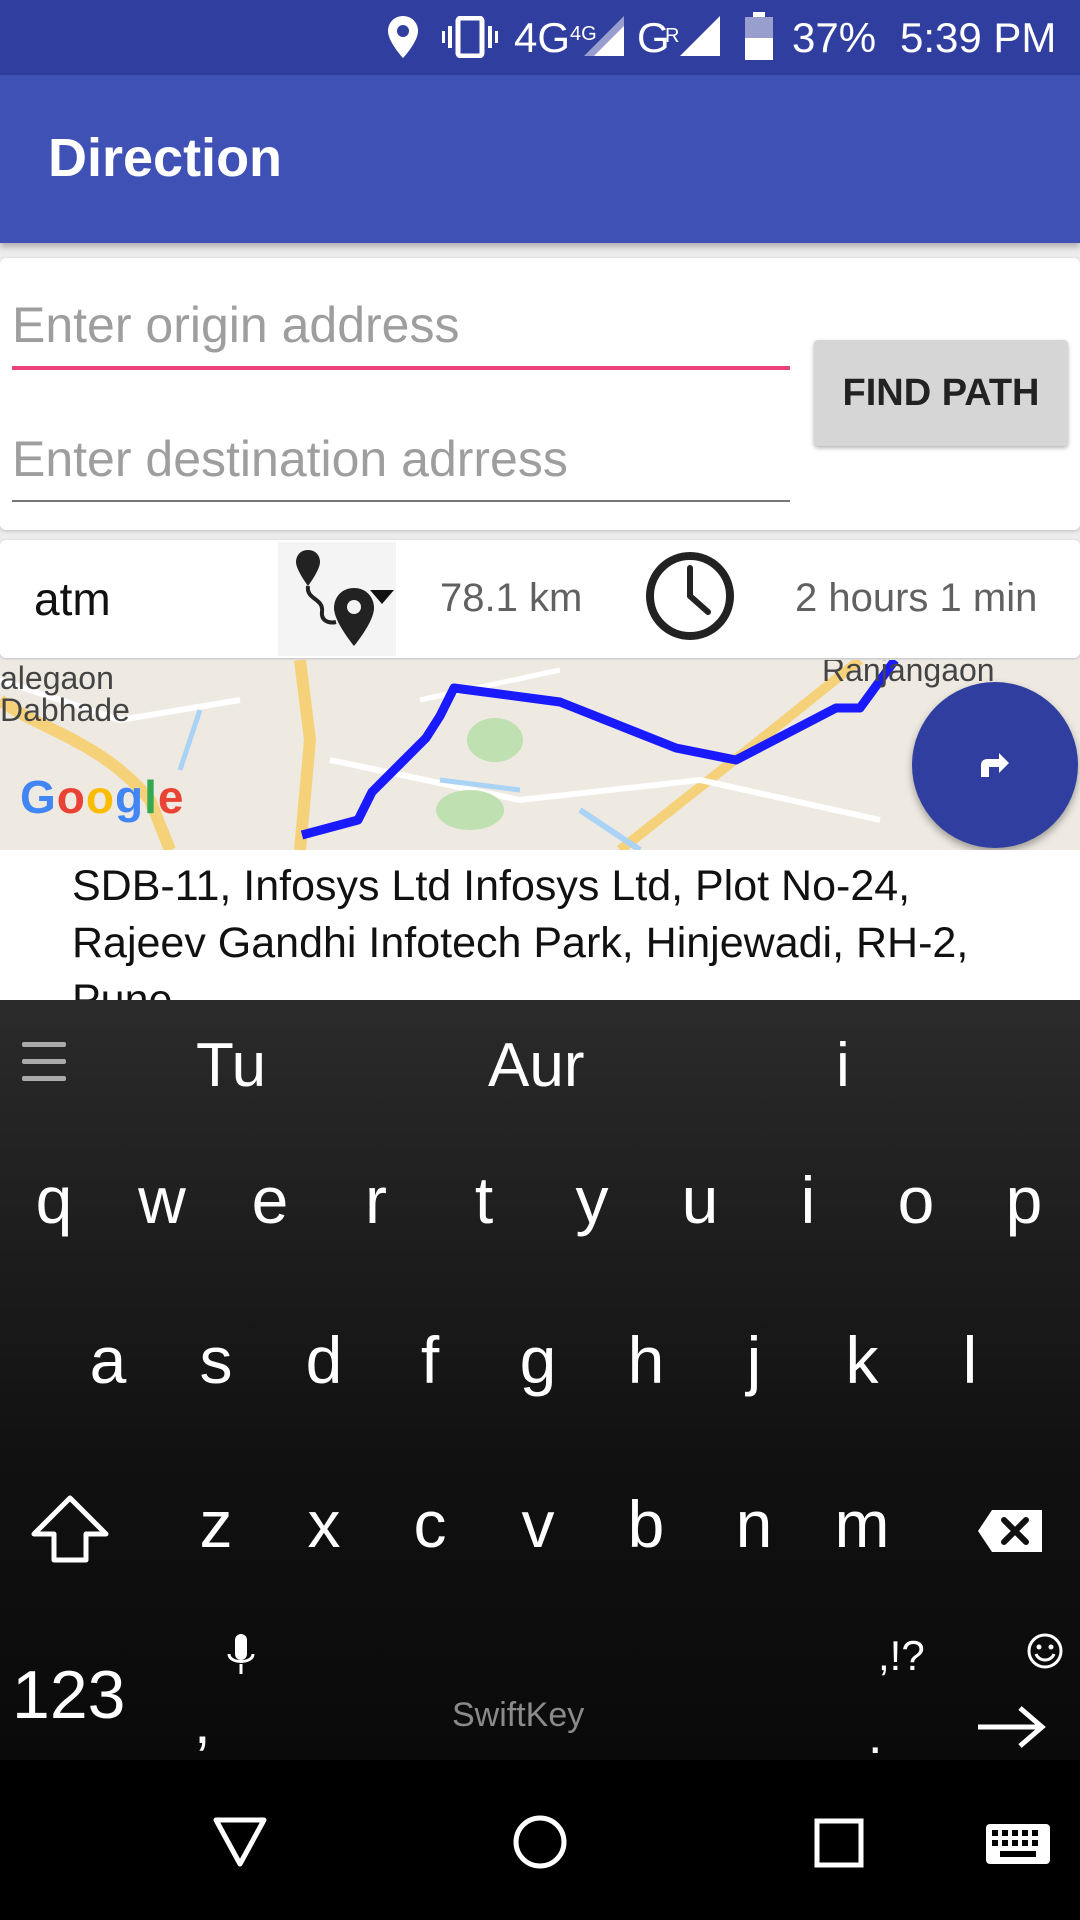 This screenshot has height=1920, width=1080. Describe the element at coordinates (202, 1722) in the screenshot. I see `comma-key: ,` at that location.